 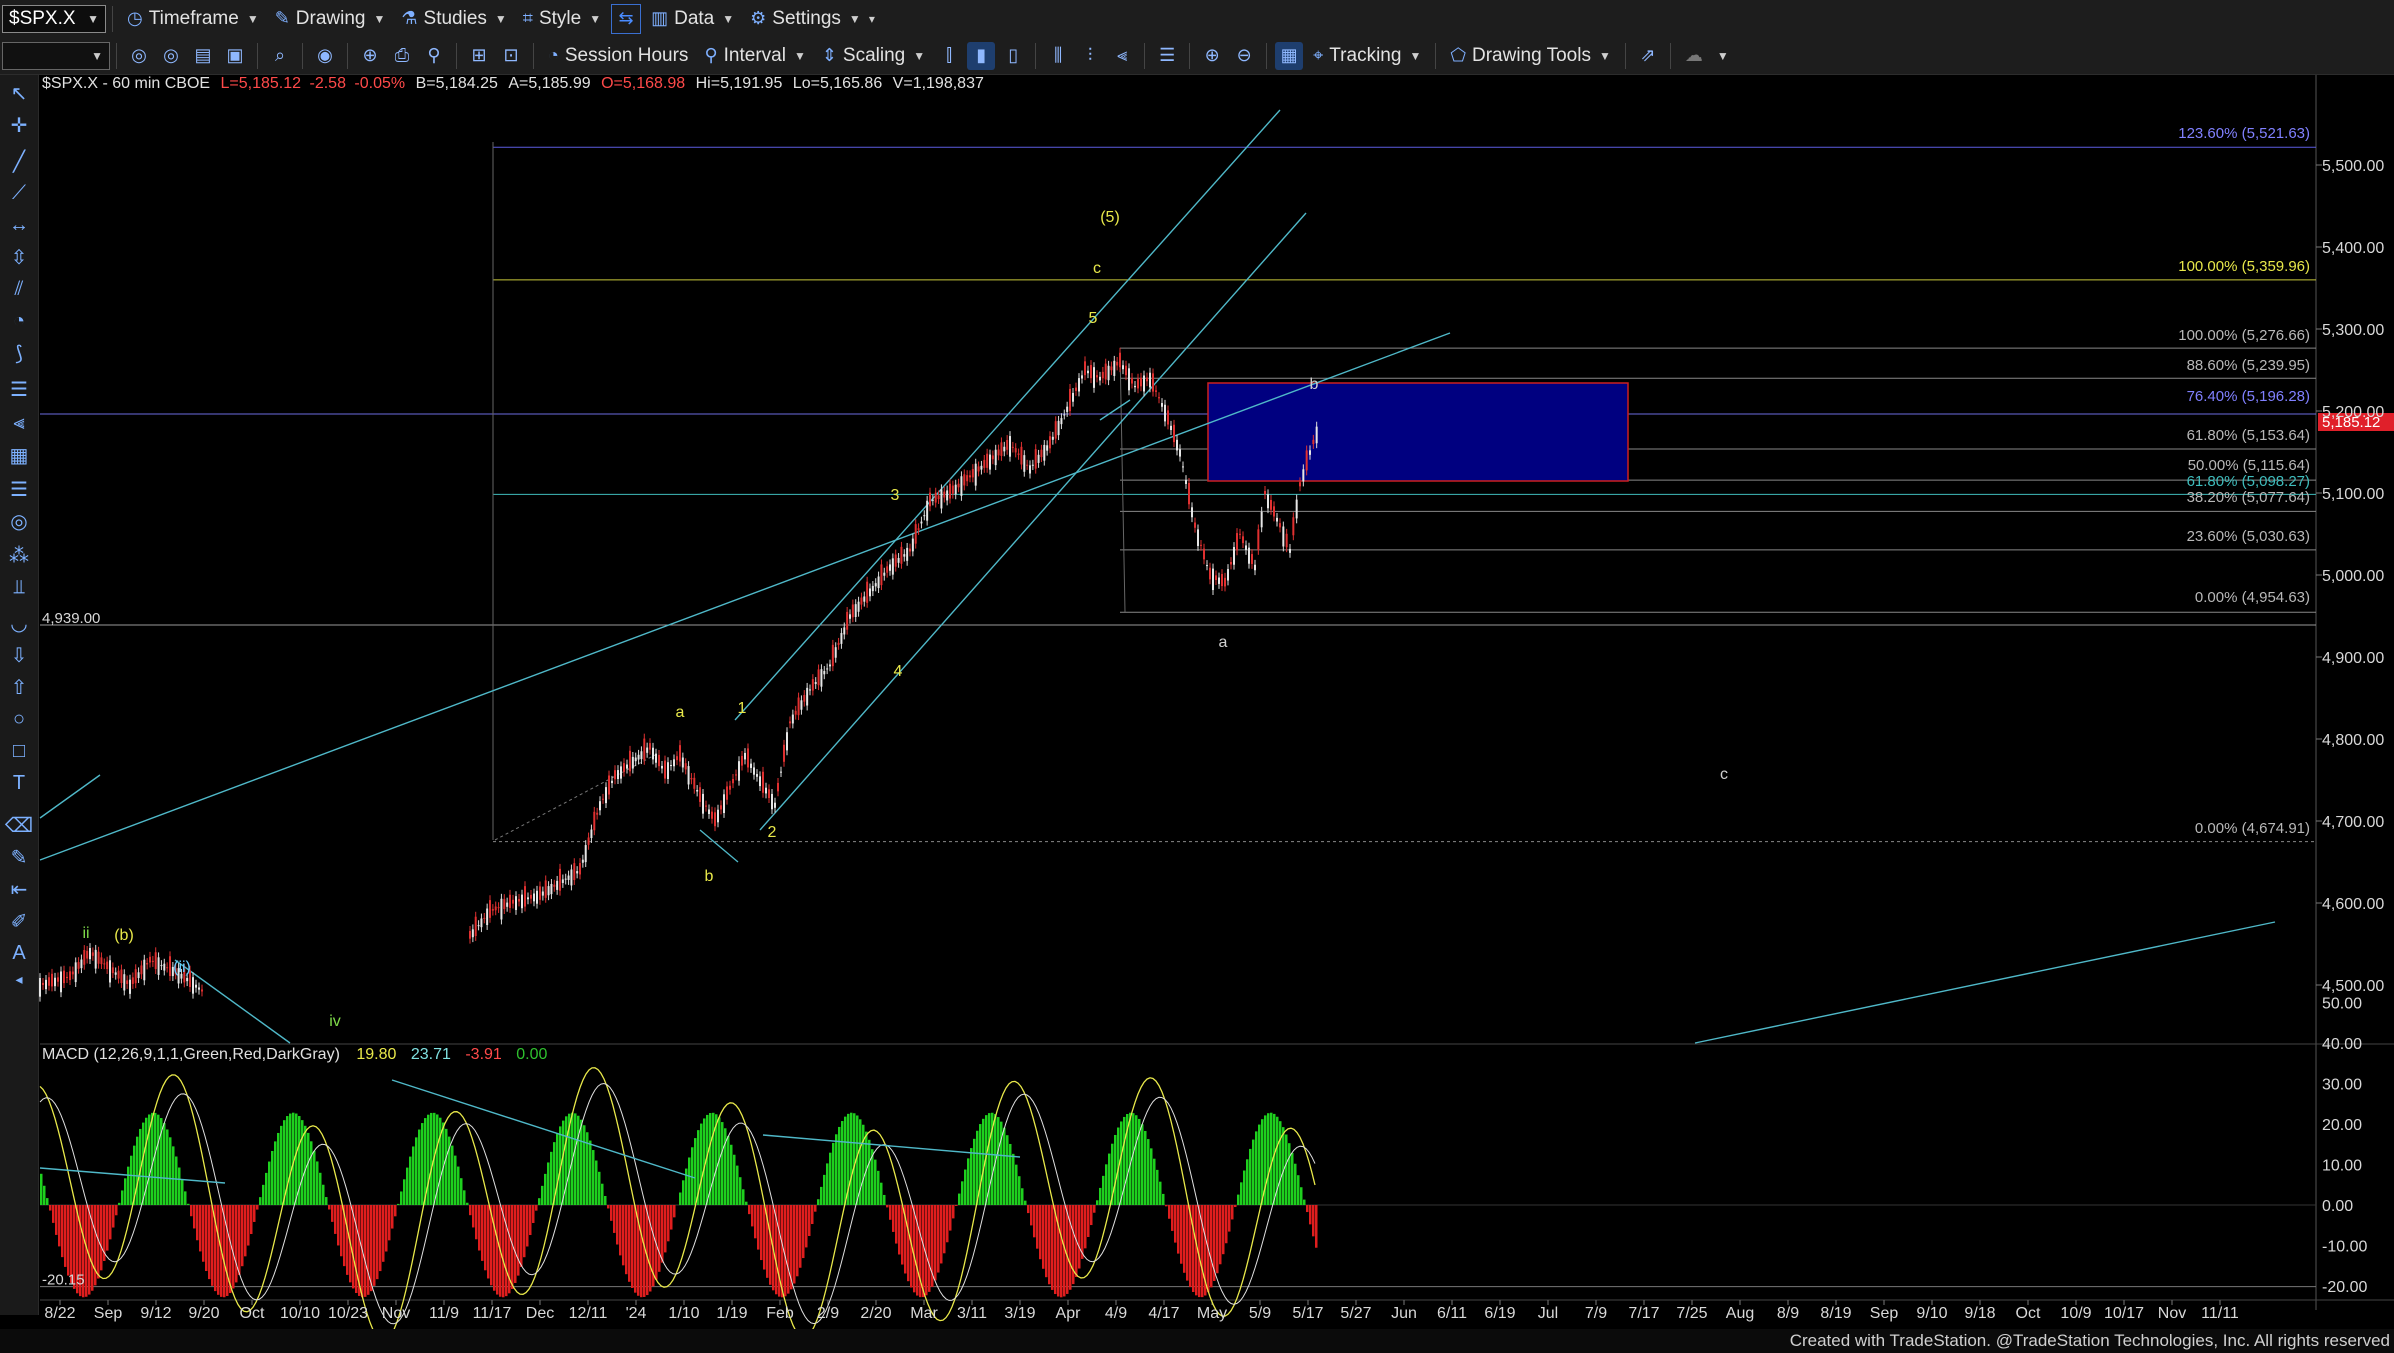 What do you see at coordinates (126, 83) in the screenshot?
I see `chart-title: $SPX.X - 60 min CBOE` at bounding box center [126, 83].